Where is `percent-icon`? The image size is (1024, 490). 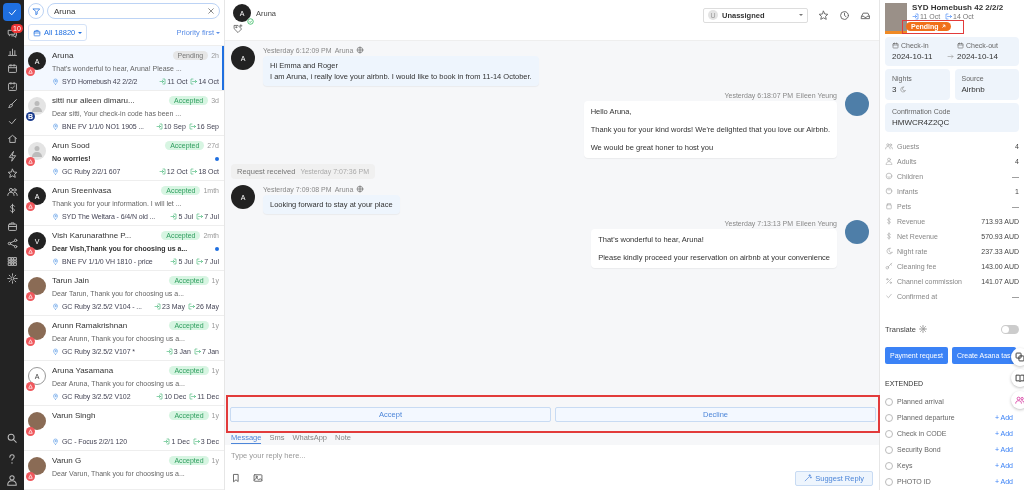
percent-icon is located at coordinates (889, 281).